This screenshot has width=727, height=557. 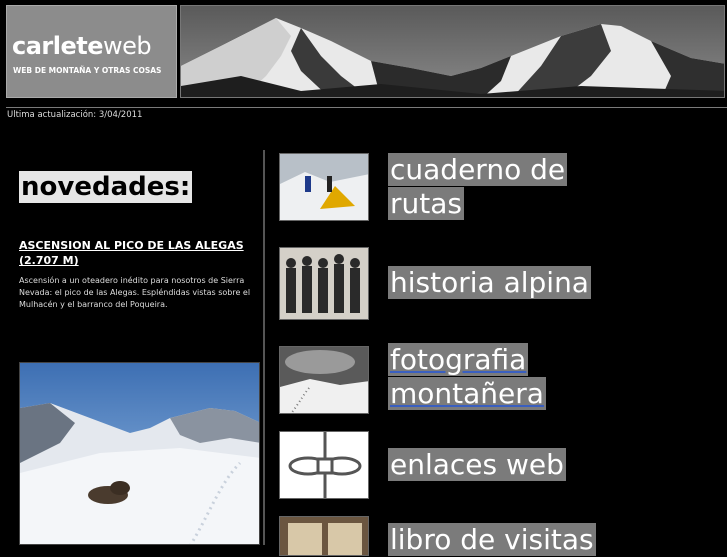 What do you see at coordinates (139, 453) in the screenshot?
I see `news-article-photo` at bounding box center [139, 453].